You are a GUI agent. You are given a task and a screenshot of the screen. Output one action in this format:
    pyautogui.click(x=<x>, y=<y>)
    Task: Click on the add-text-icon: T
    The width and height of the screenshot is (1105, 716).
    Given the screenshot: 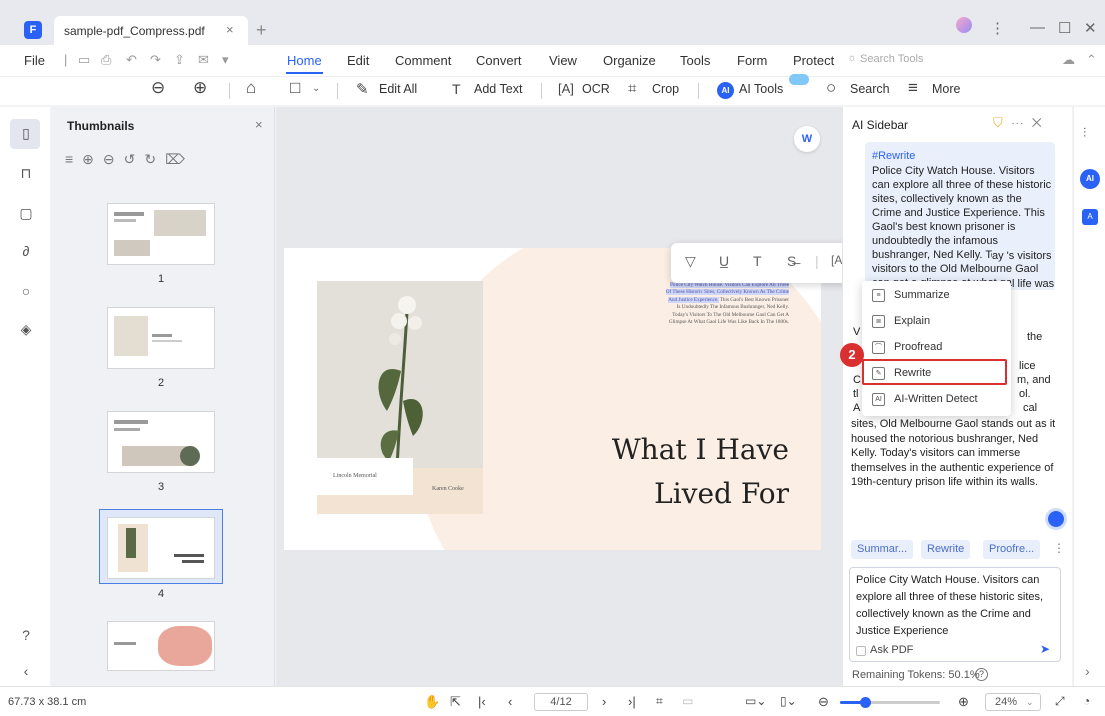 What is the action you would take?
    pyautogui.click(x=456, y=89)
    